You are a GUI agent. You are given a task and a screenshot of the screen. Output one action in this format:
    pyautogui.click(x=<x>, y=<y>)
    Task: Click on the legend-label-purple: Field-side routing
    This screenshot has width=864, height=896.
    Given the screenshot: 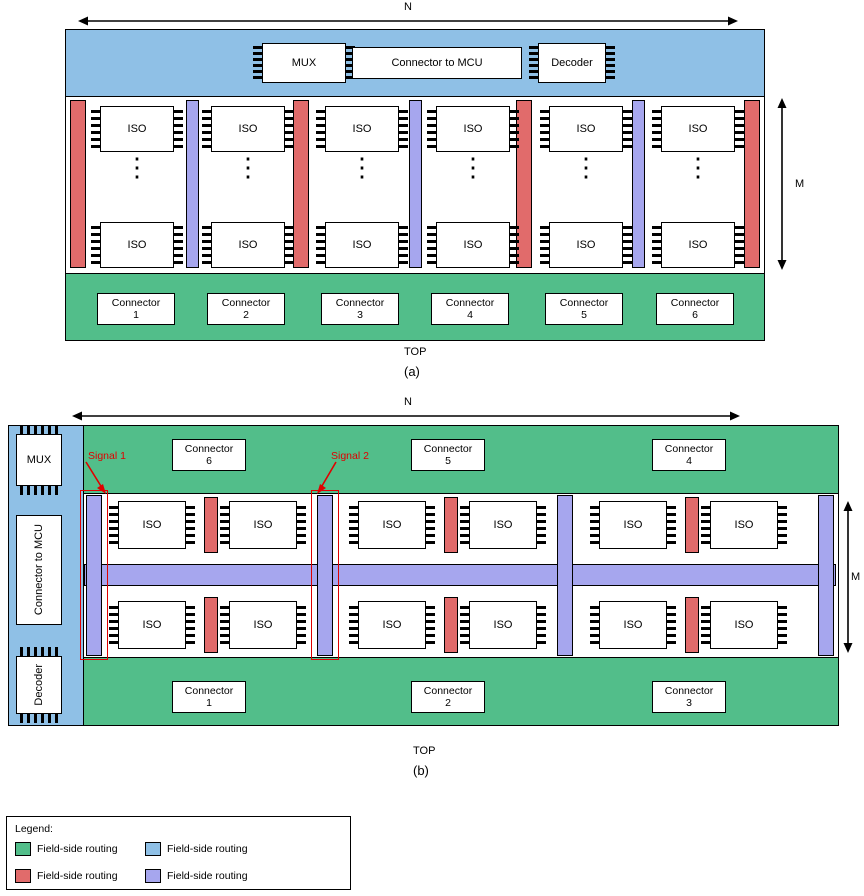 What is the action you would take?
    pyautogui.click(x=207, y=876)
    